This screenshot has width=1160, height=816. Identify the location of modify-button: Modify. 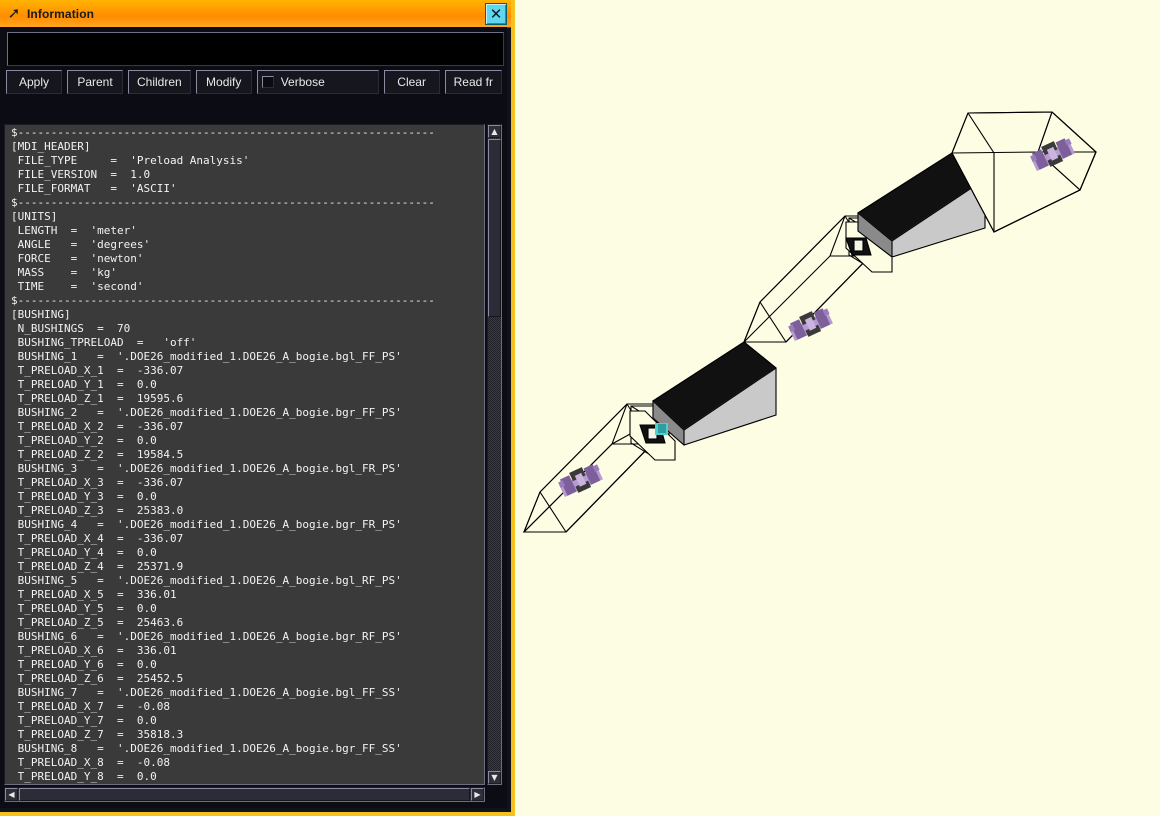
(223, 82).